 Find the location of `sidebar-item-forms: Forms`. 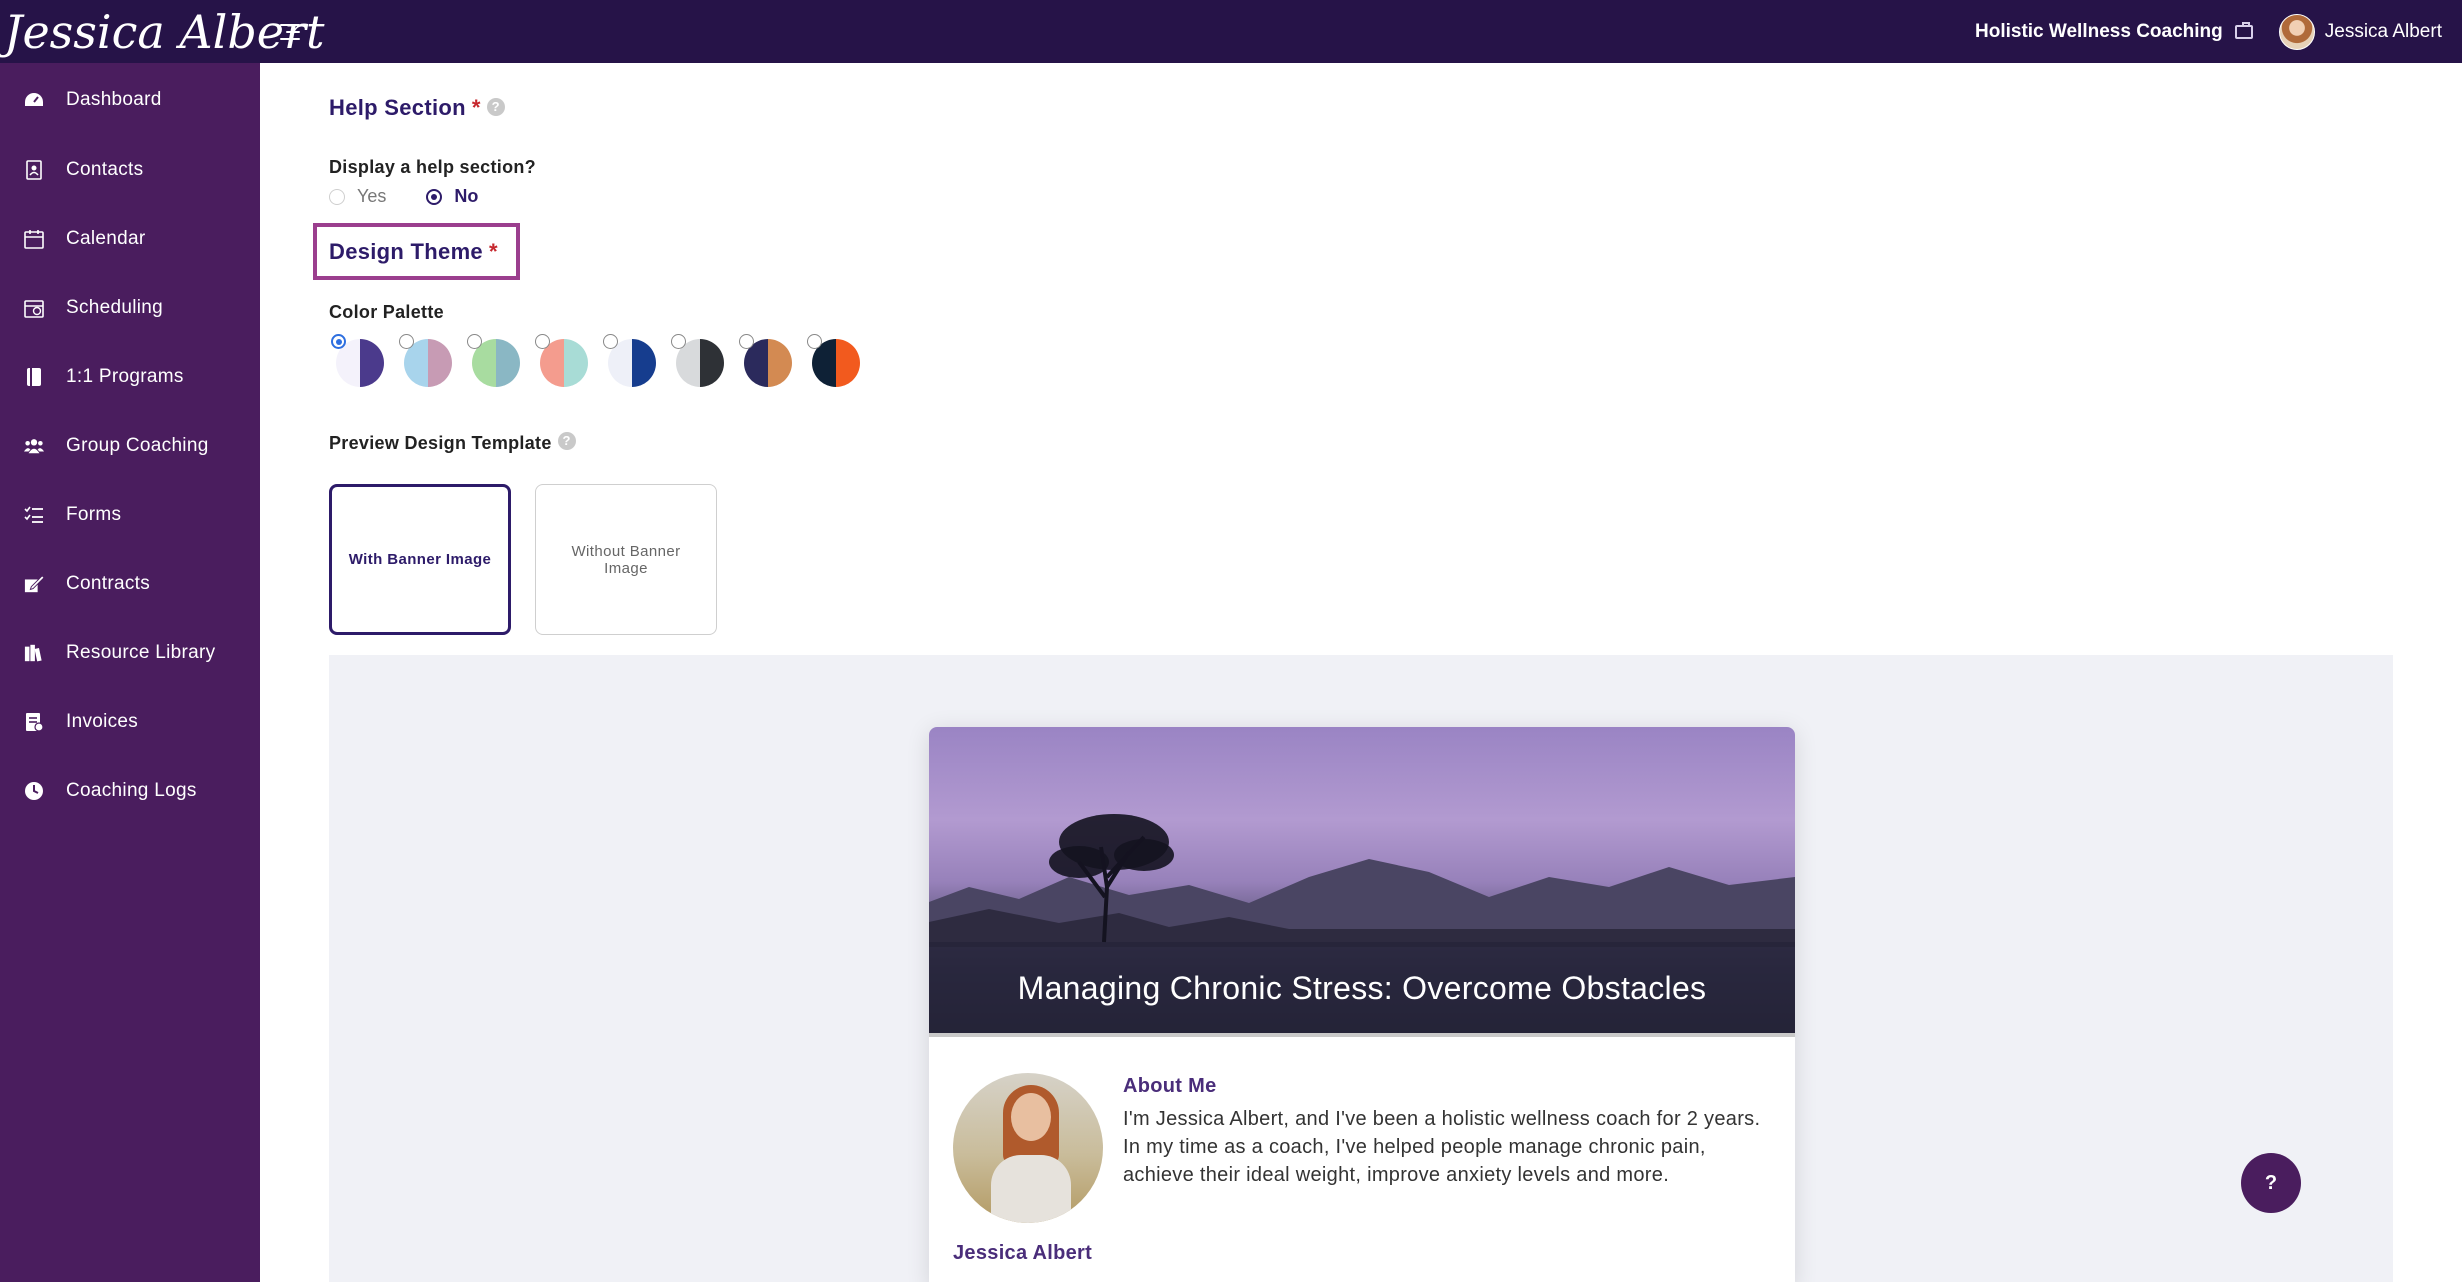

sidebar-item-forms: Forms is located at coordinates (130, 515).